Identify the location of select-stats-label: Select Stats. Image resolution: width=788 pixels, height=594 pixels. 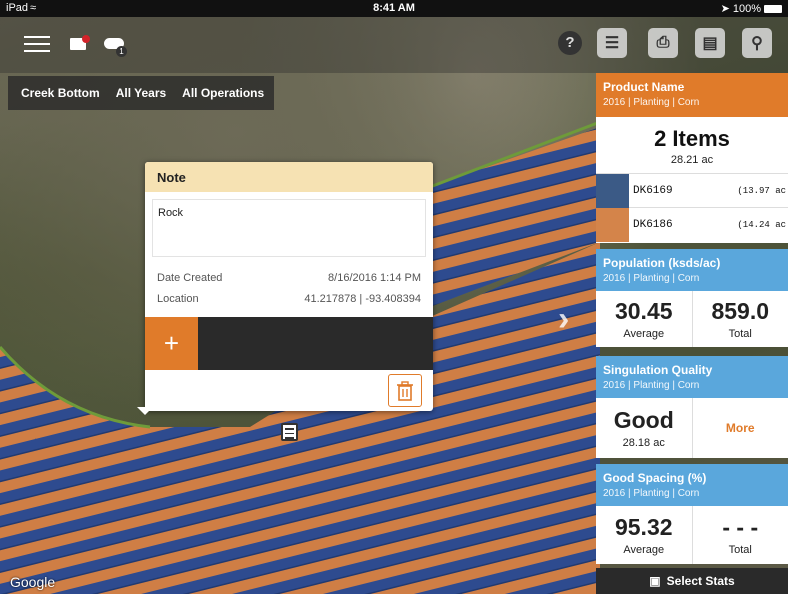
(700, 581).